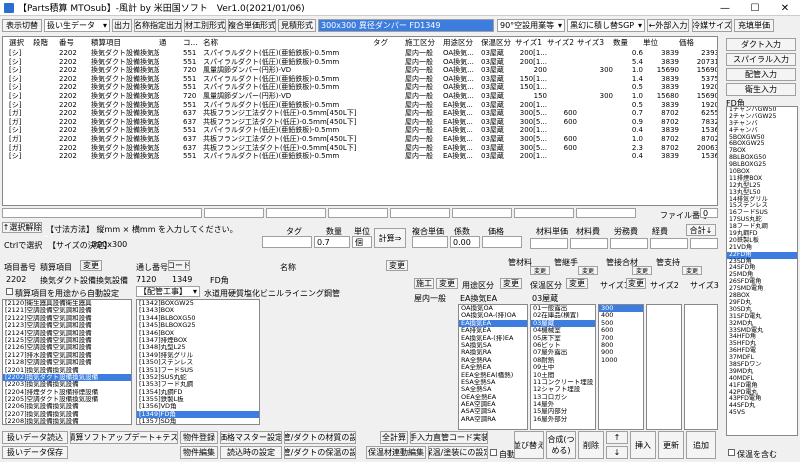 The image size is (800, 462). I want to click on list-item: 400, so click(621, 315).